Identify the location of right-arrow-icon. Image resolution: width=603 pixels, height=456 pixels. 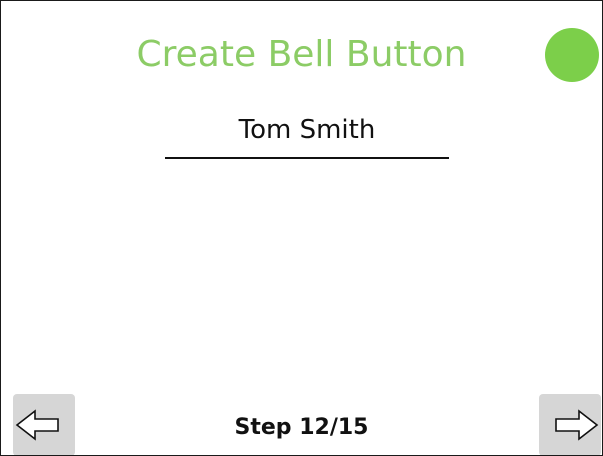
(577, 425).